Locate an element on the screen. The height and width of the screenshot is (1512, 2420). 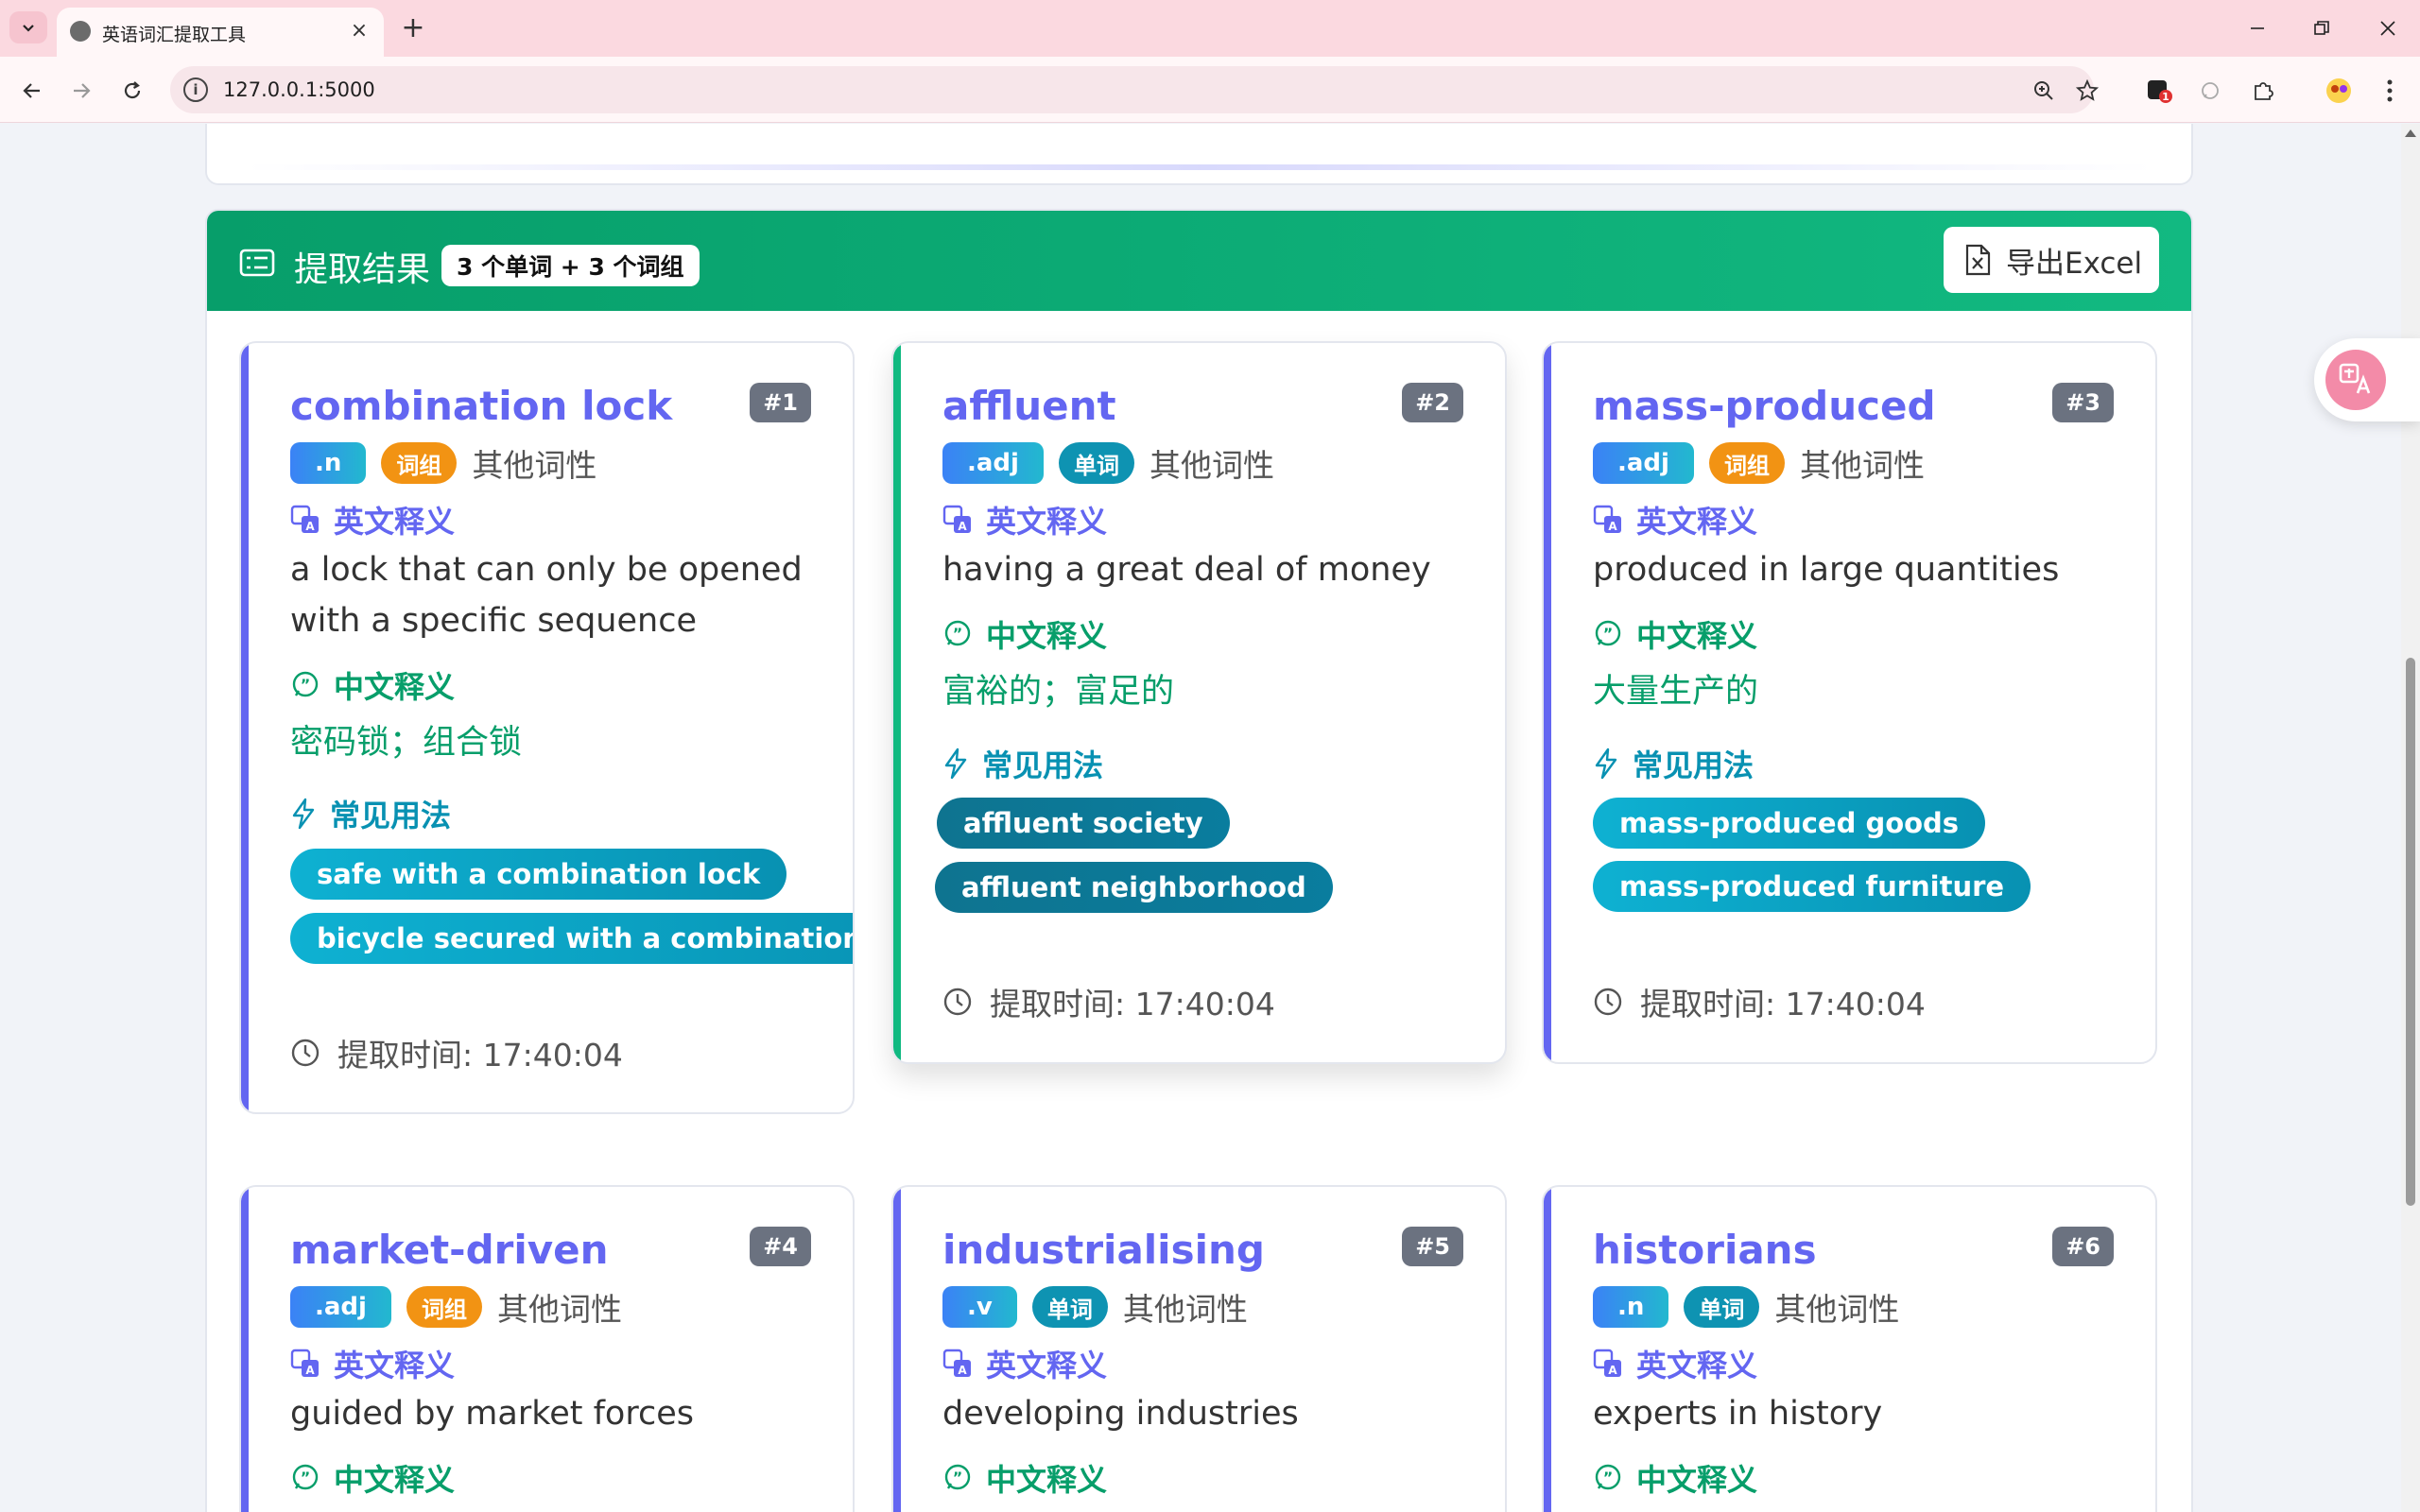
zoom-icon is located at coordinates (2044, 91).